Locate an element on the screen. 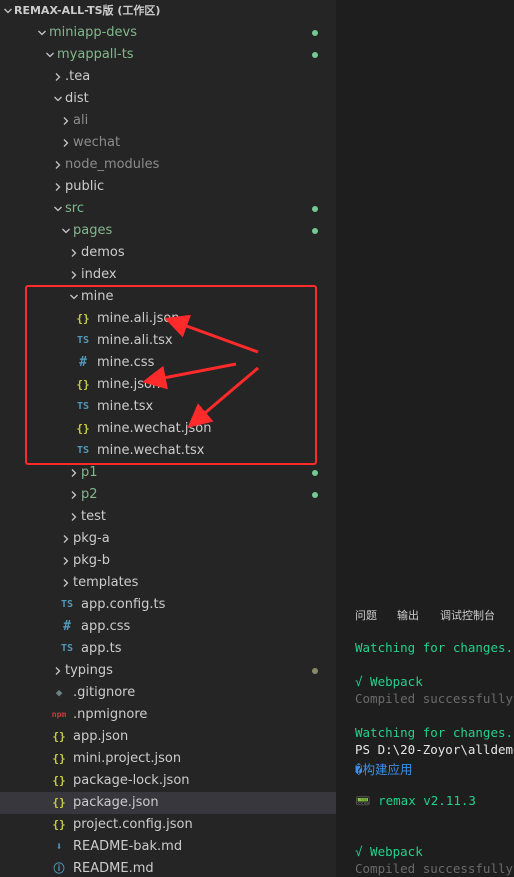  file-readme-bak-md: ⬇ README-bak.md is located at coordinates (168, 847).